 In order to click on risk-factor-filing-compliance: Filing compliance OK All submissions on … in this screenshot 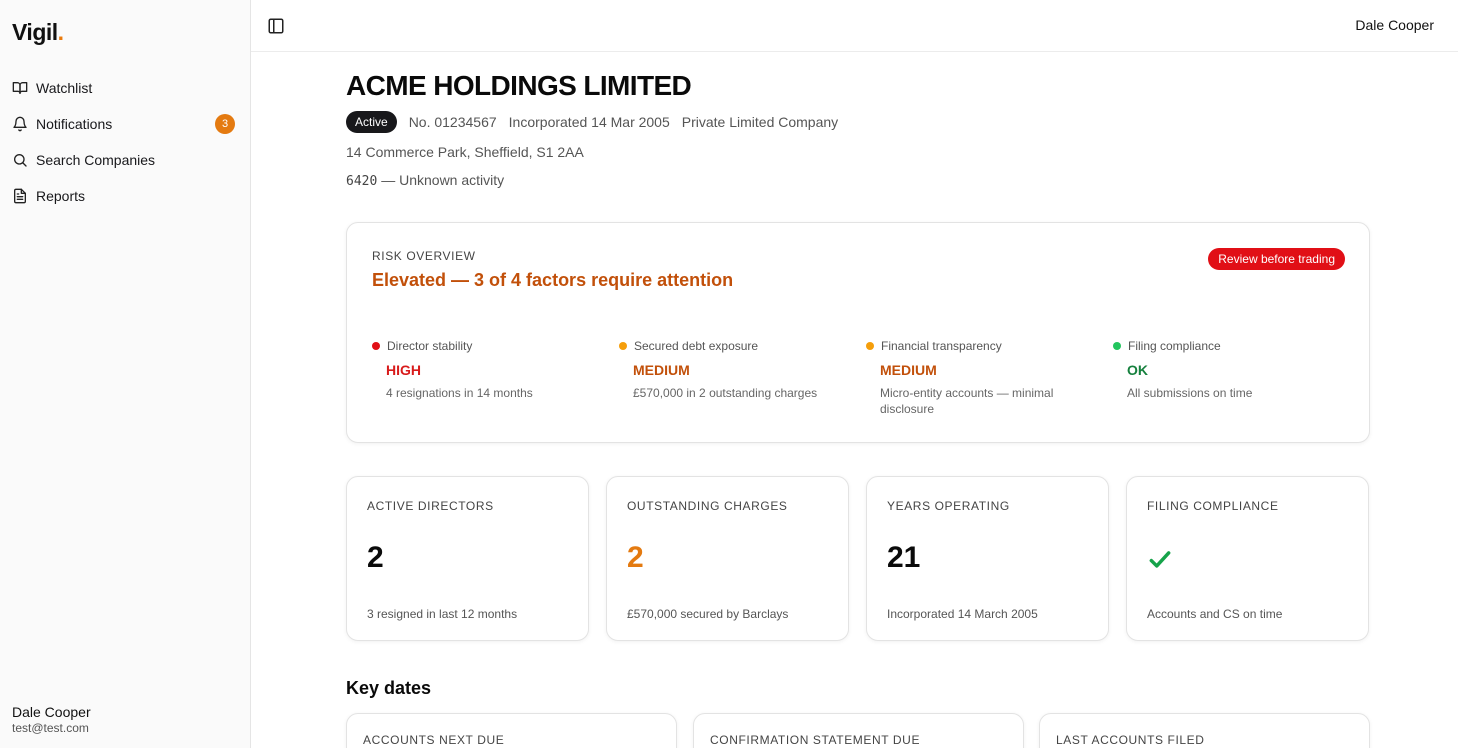, I will do `click(1223, 370)`.